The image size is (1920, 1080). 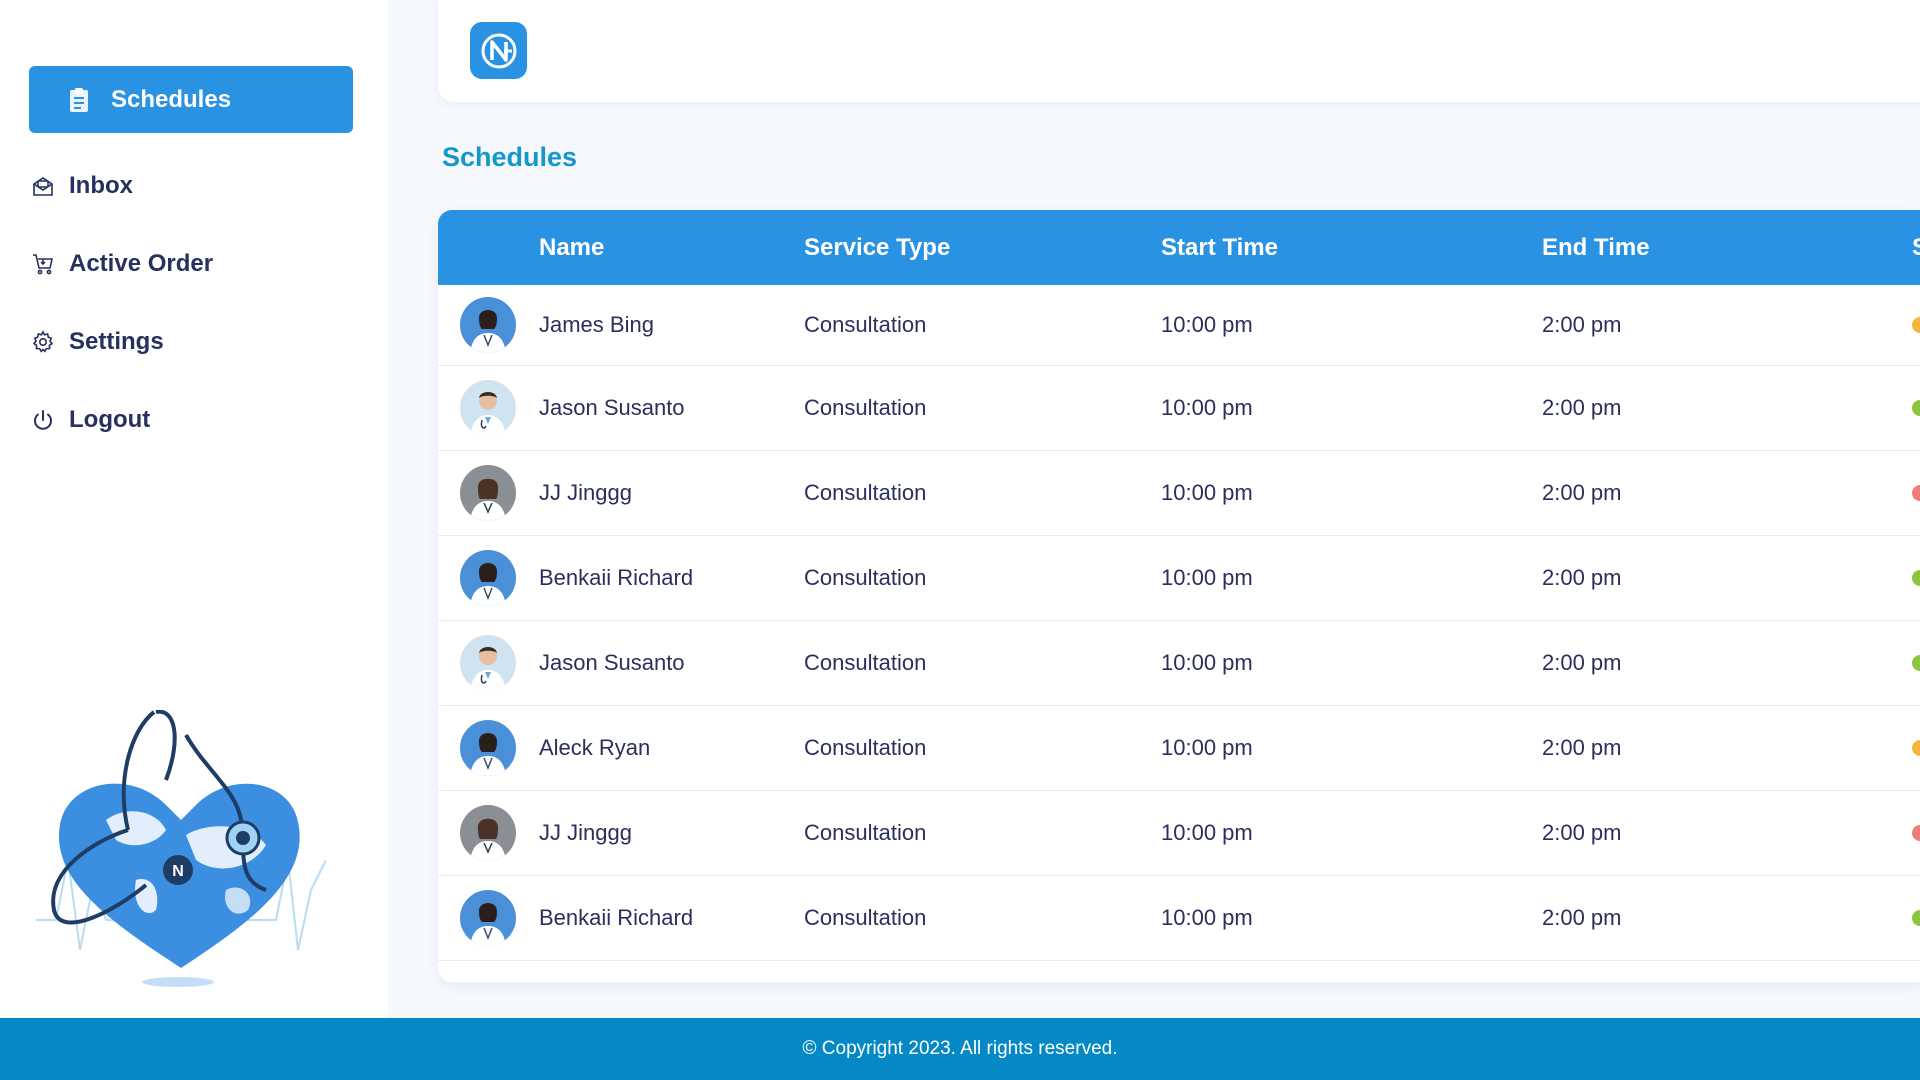 What do you see at coordinates (877, 248) in the screenshot?
I see `column-header-service-type: Service Type` at bounding box center [877, 248].